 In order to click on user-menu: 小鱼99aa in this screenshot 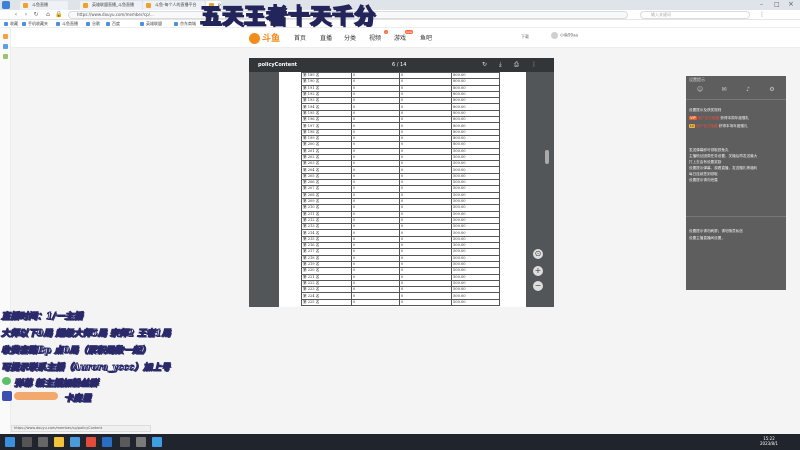, I will do `click(564, 35)`.